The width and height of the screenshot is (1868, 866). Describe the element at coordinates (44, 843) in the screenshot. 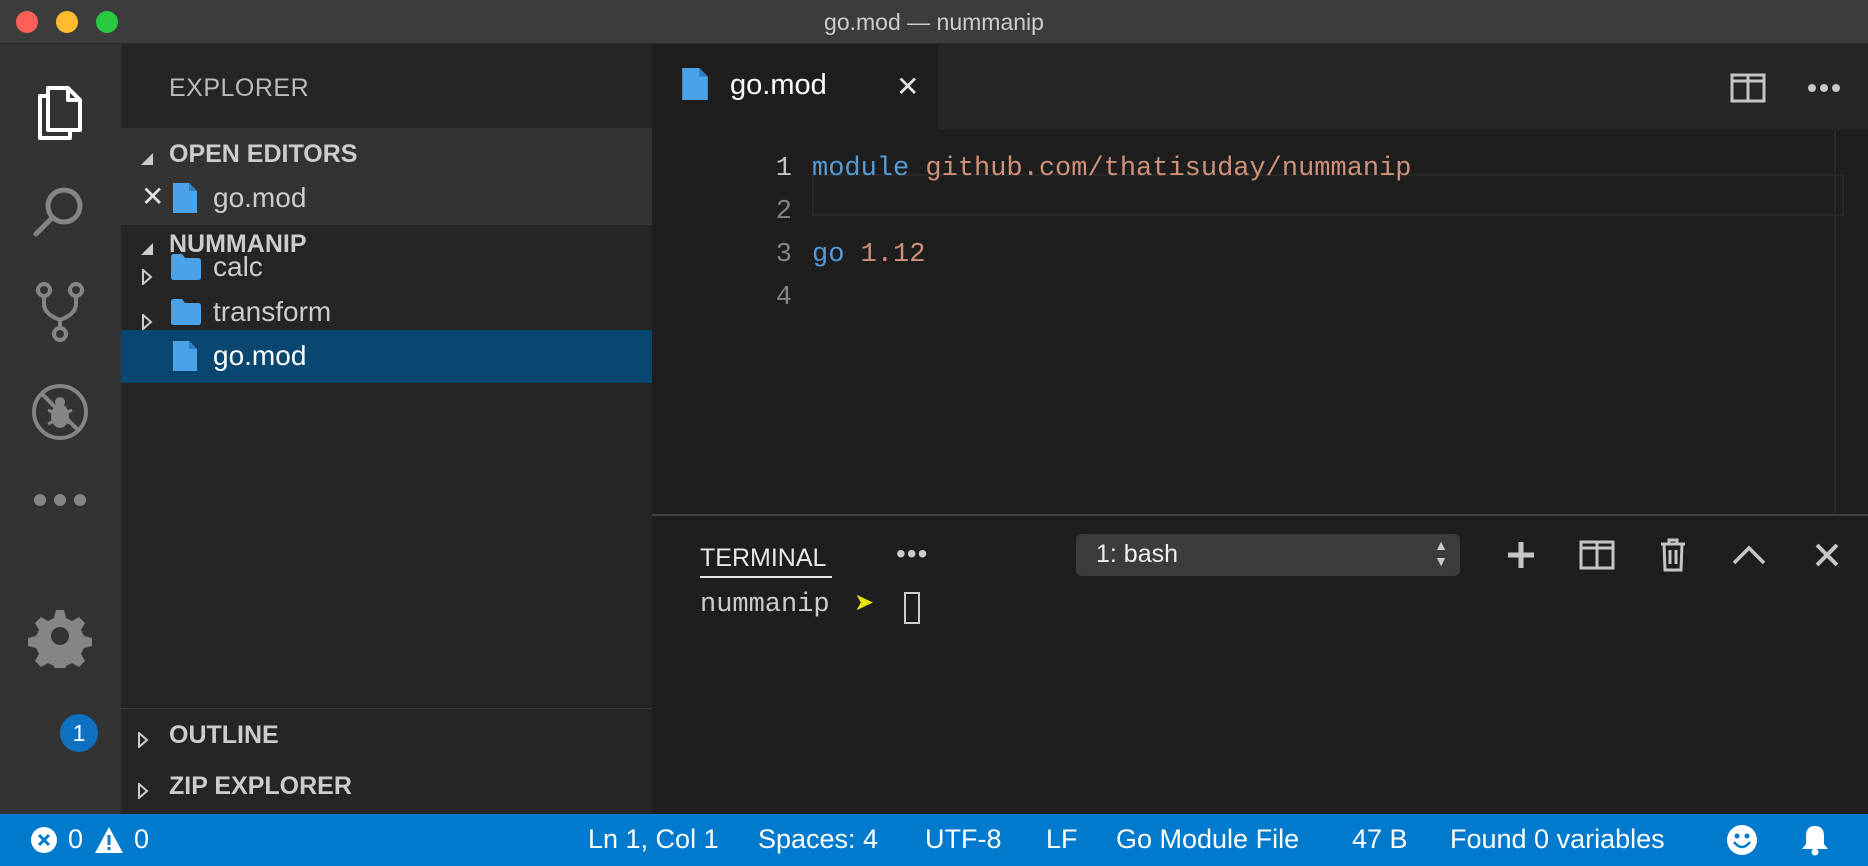

I see `error-icon` at that location.